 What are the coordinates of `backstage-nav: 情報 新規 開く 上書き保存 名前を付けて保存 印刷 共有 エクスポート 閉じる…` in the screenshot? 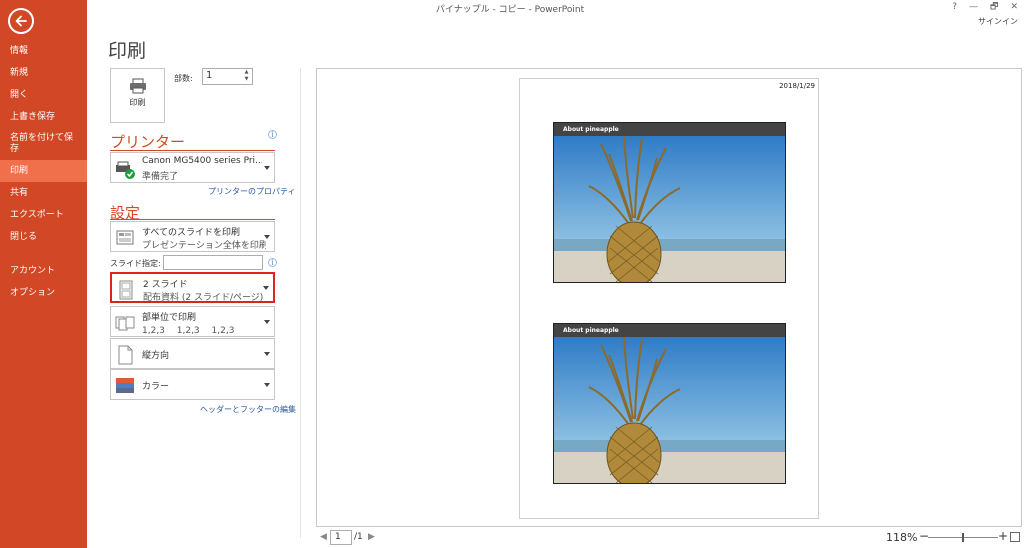 It's located at (43, 274).